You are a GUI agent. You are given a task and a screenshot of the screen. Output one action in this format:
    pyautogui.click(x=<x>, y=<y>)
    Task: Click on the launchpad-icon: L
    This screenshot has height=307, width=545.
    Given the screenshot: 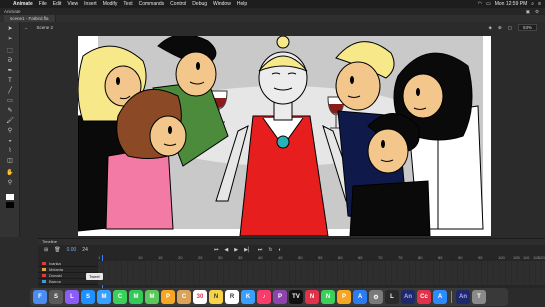 What is the action you would take?
    pyautogui.click(x=72, y=297)
    